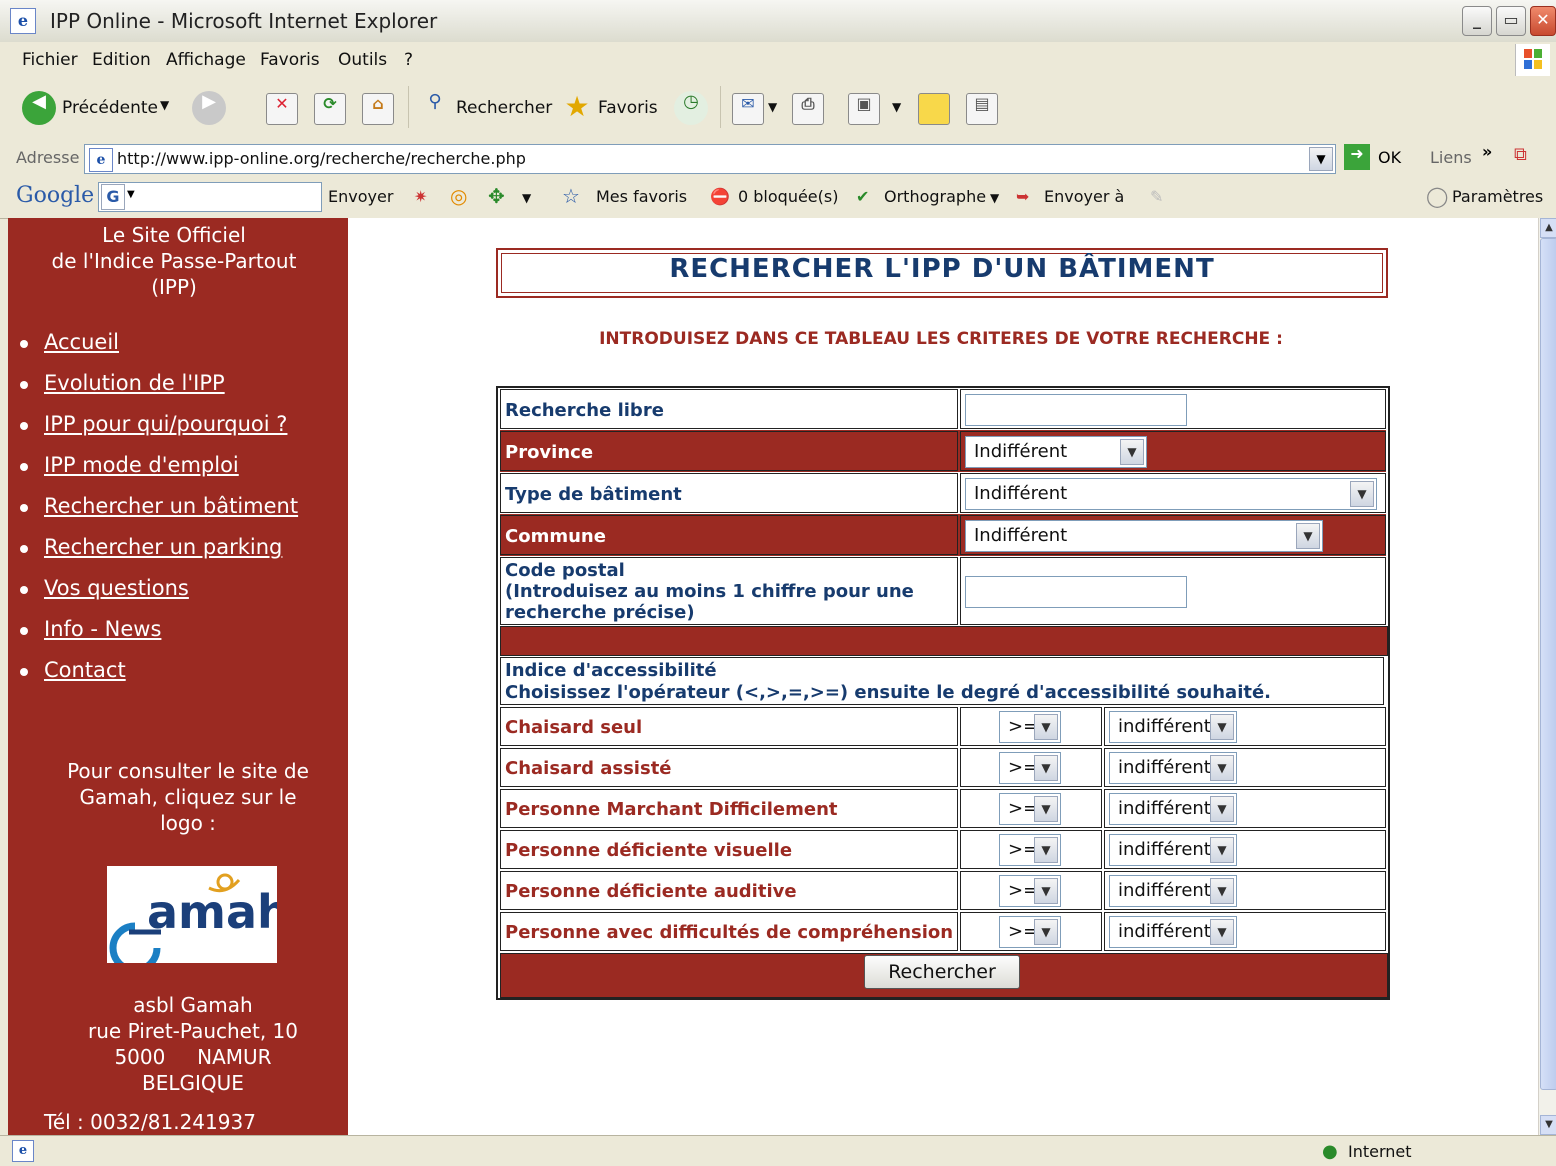 The image size is (1556, 1166). I want to click on google-more-dropdown-icon: ▼, so click(526, 198).